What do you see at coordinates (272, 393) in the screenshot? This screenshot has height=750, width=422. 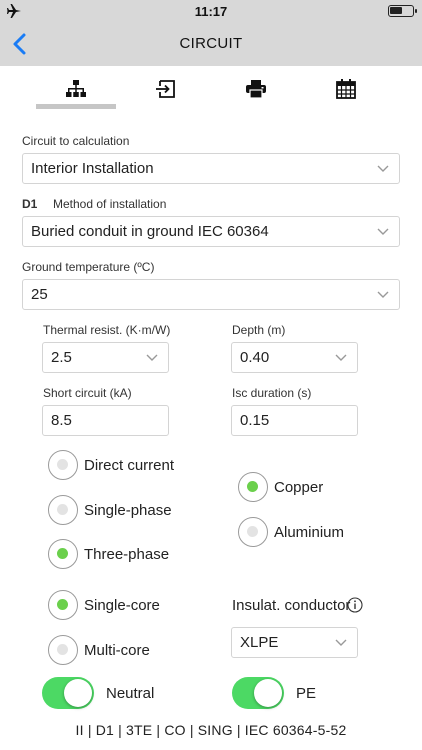 I see `isc-label: Isc duration (s)` at bounding box center [272, 393].